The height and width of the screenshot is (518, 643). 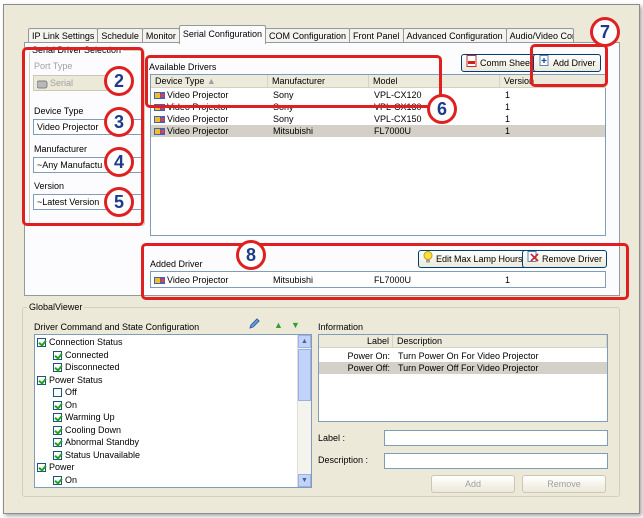 What do you see at coordinates (468, 356) in the screenshot?
I see `info-cell-description: Turn Power On For Video Projector` at bounding box center [468, 356].